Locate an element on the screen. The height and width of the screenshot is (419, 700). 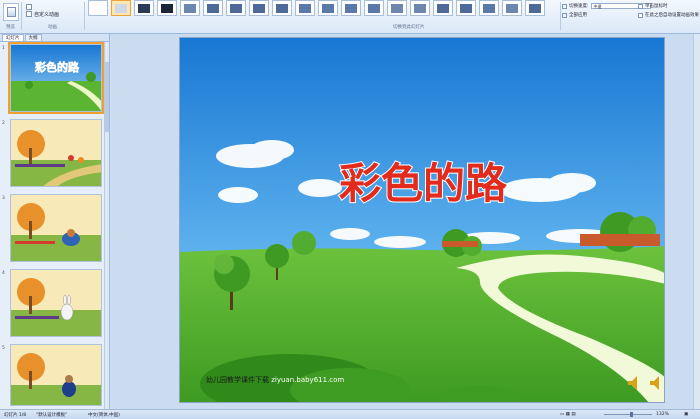
tab-outline: 大纲 is located at coordinates (33, 37).